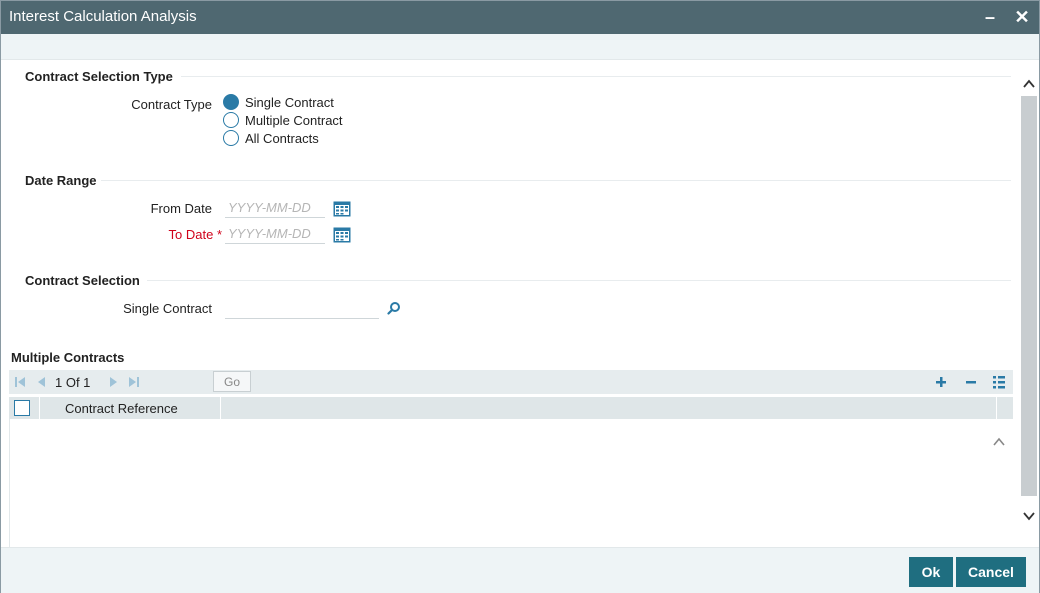  What do you see at coordinates (103, 16) in the screenshot?
I see `window-title: Interest Calculation Analysis` at bounding box center [103, 16].